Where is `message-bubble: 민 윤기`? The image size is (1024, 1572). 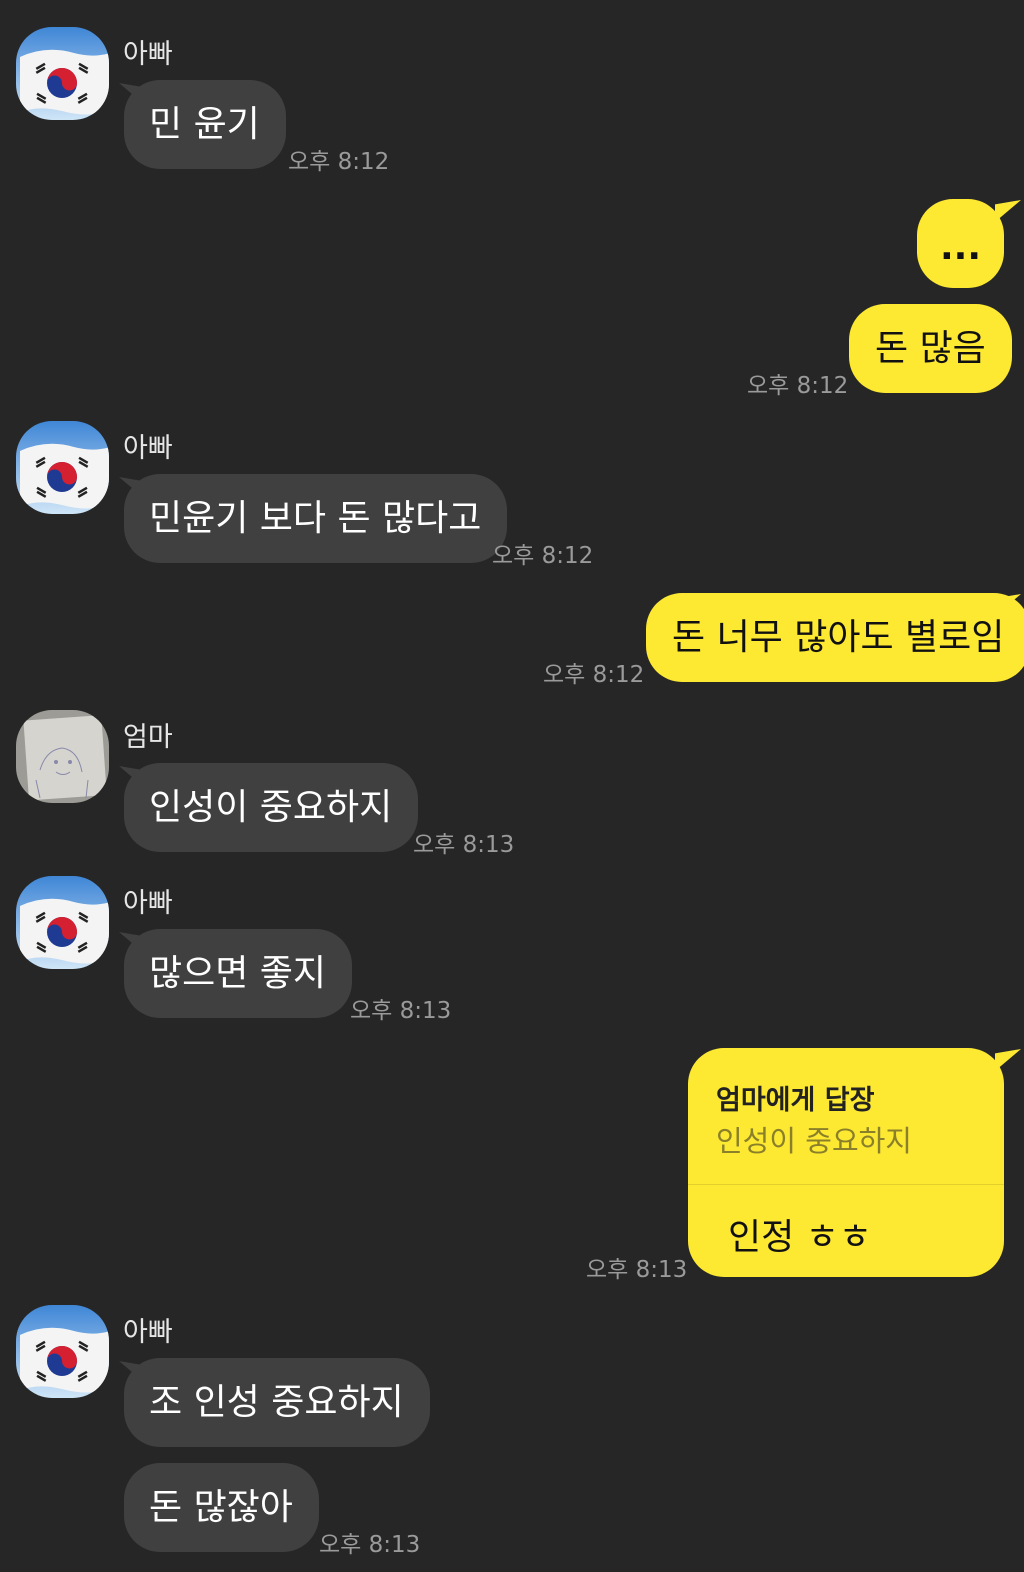
message-bubble: 민 윤기 is located at coordinates (205, 124).